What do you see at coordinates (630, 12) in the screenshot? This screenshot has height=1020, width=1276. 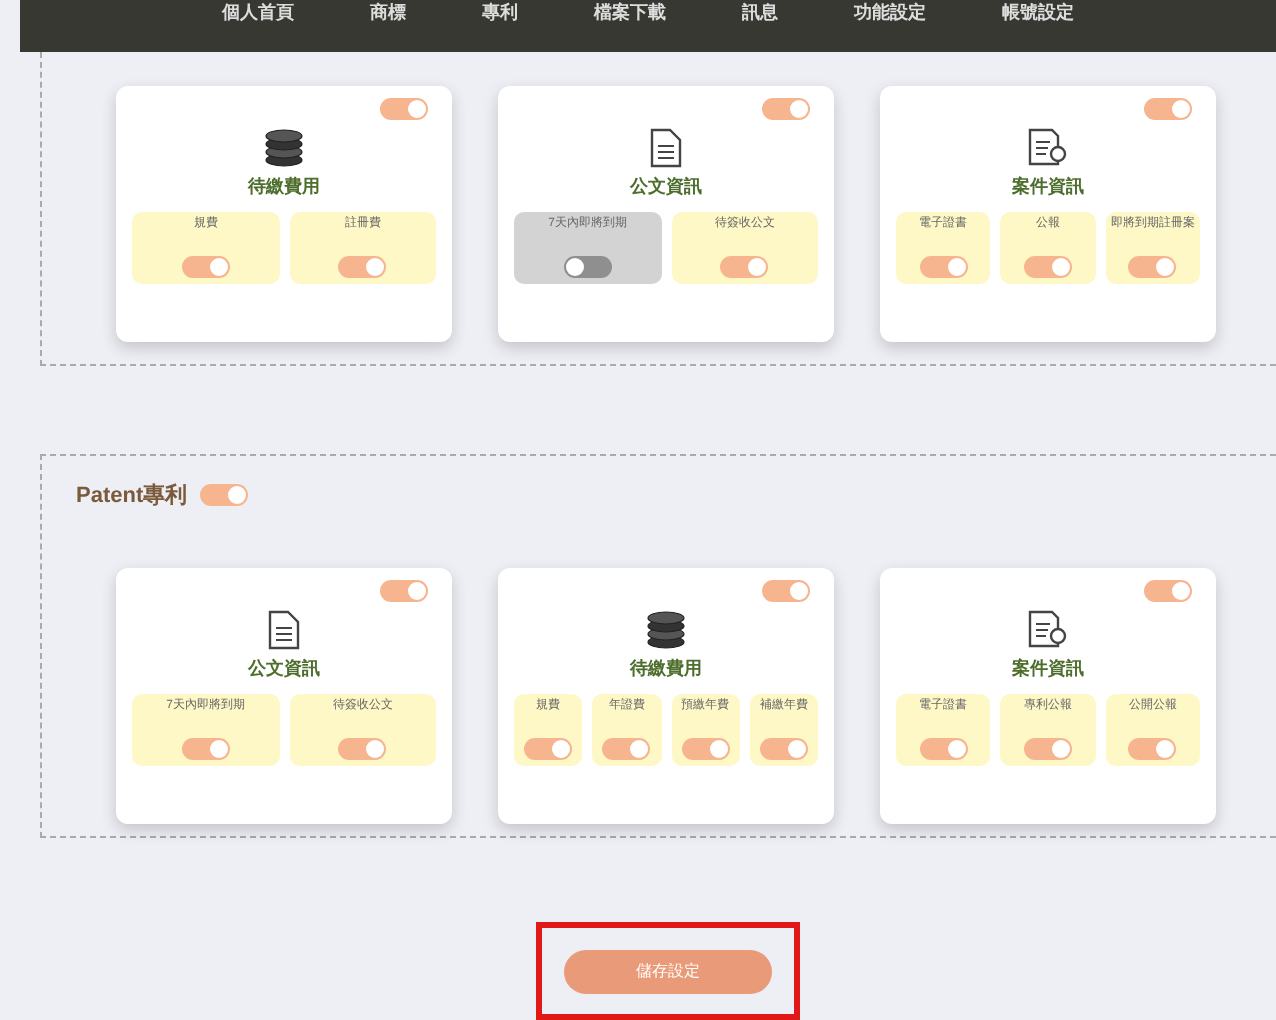 I see `nav-link: 檔案下載` at bounding box center [630, 12].